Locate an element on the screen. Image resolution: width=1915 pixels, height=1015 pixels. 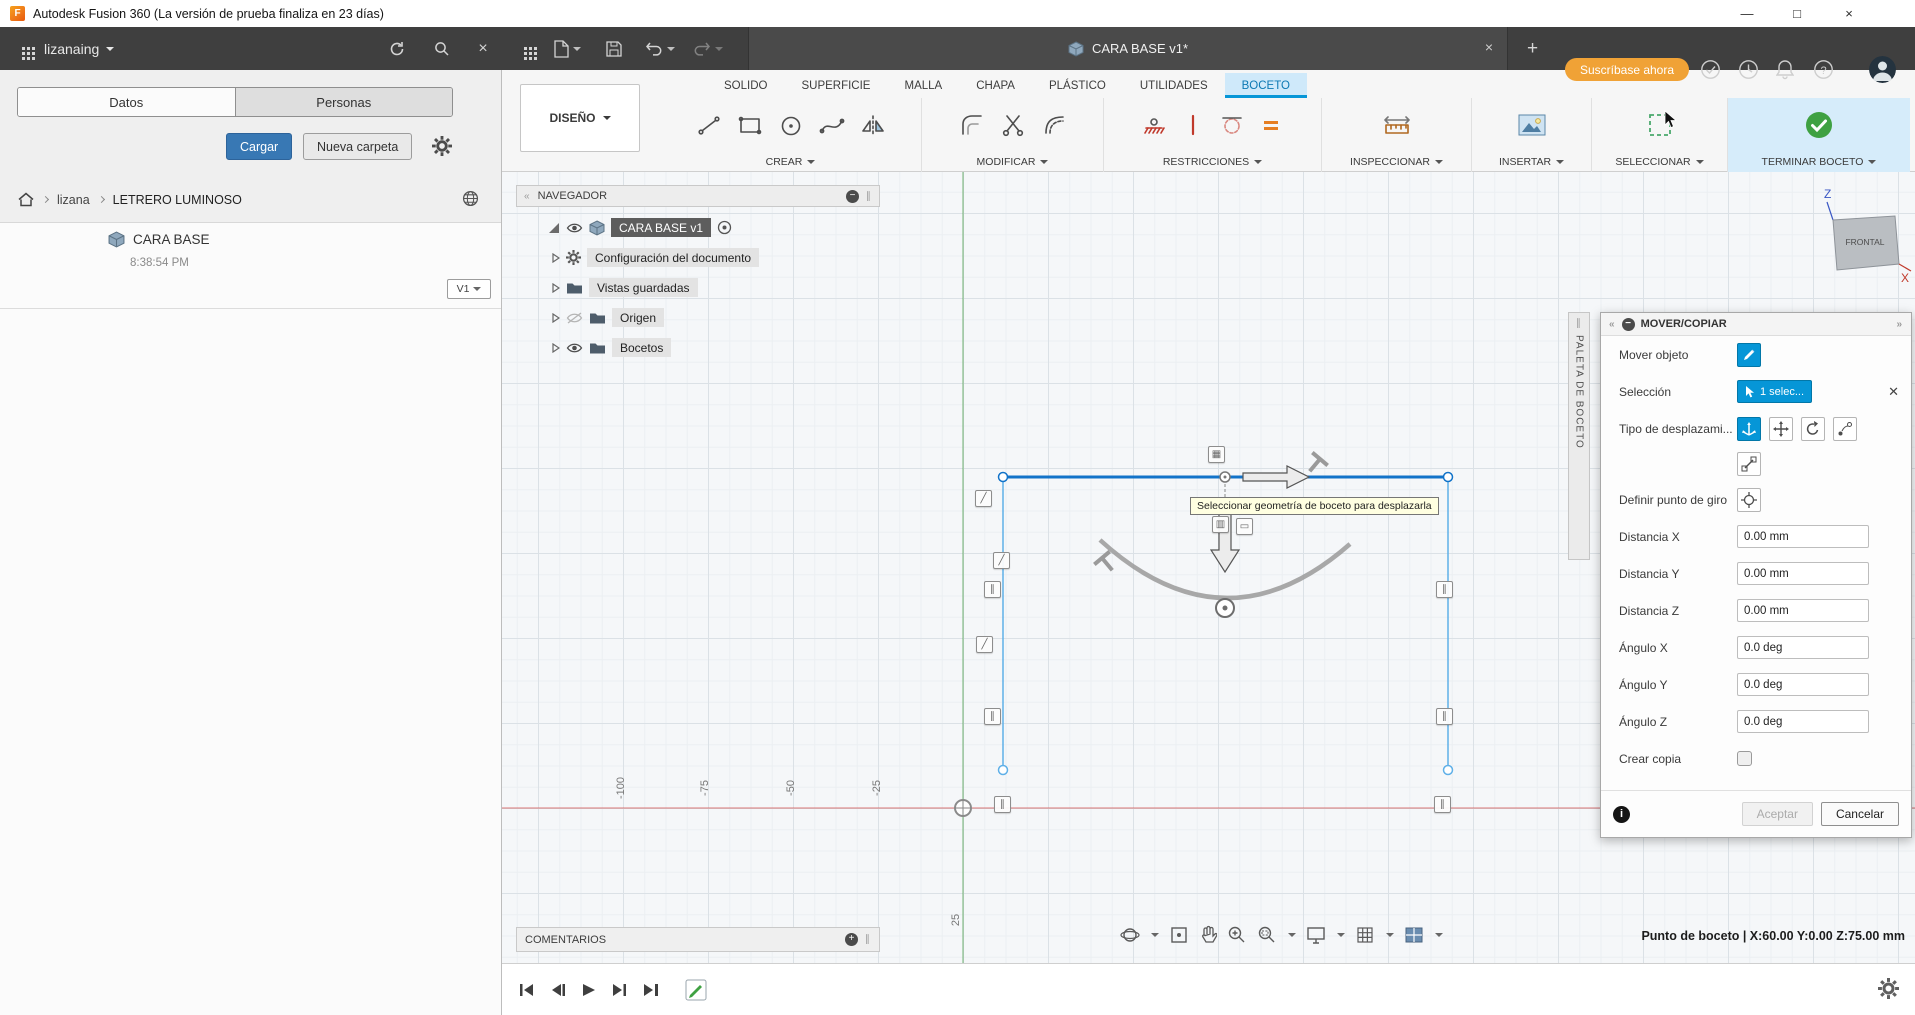
subscribe-button: Suscríbase ahora is located at coordinates (1627, 69).